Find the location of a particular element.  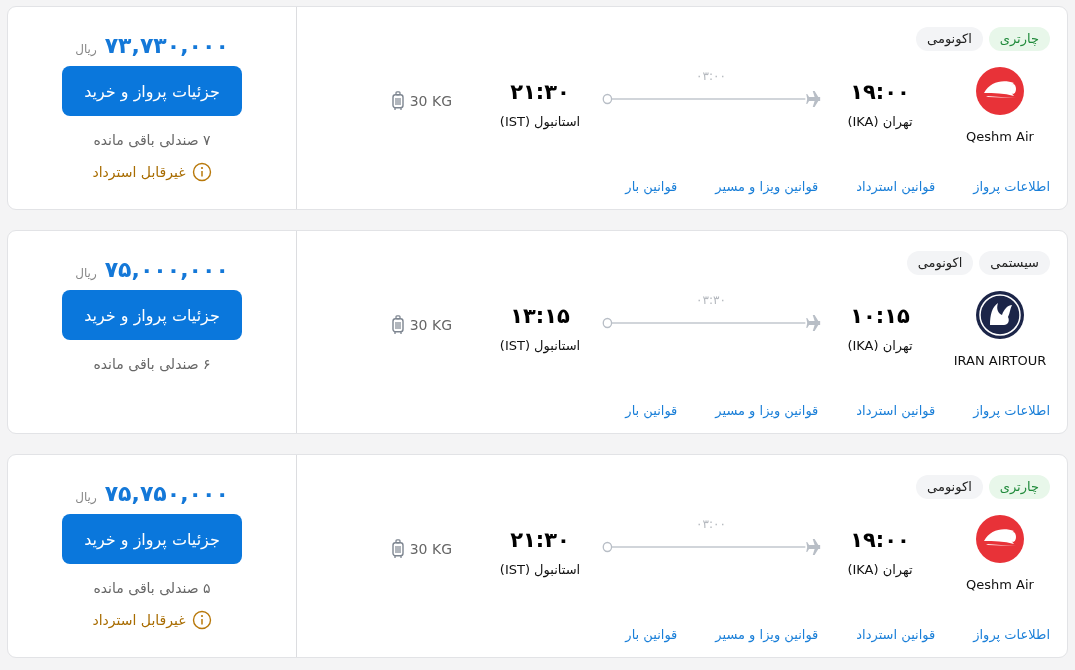

price-amount: ۷۵,۷۵۰,۰۰۰ is located at coordinates (166, 493).